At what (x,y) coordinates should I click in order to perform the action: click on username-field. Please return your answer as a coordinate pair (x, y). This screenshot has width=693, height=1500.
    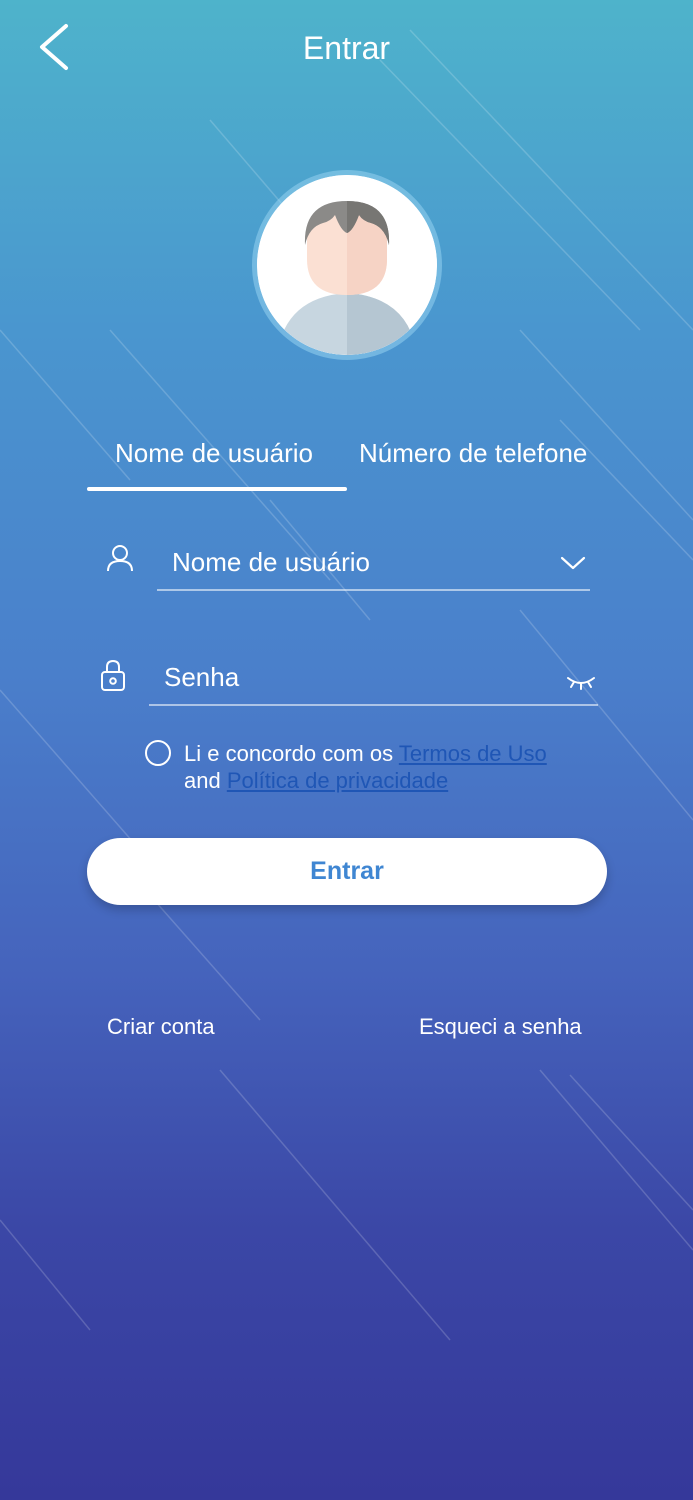
    Looking at the image, I should click on (347, 565).